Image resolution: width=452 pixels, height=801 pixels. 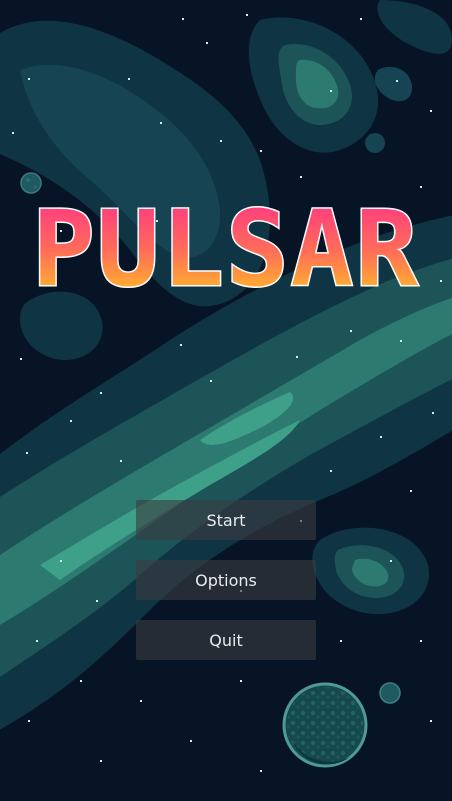 I want to click on options-button: Options, so click(x=226, y=580).